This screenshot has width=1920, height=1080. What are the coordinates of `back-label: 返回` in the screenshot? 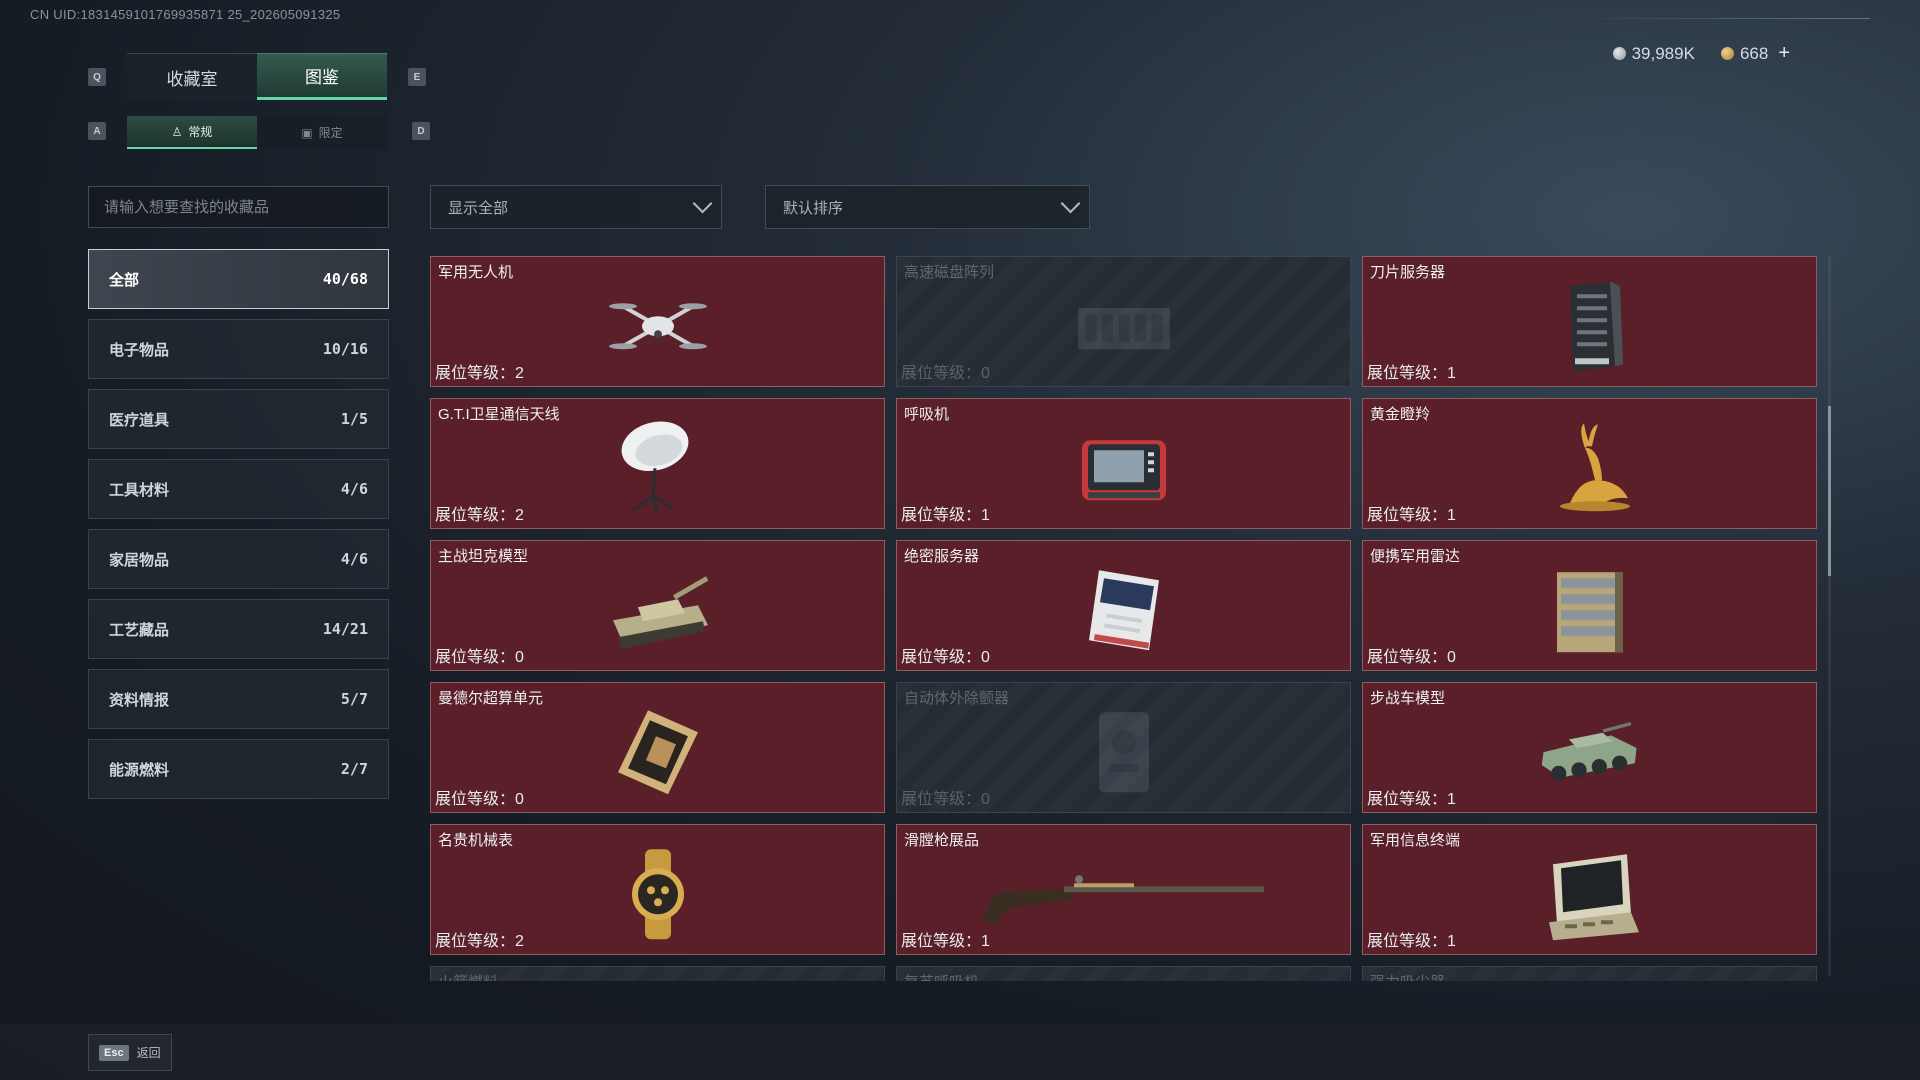 It's located at (148, 1053).